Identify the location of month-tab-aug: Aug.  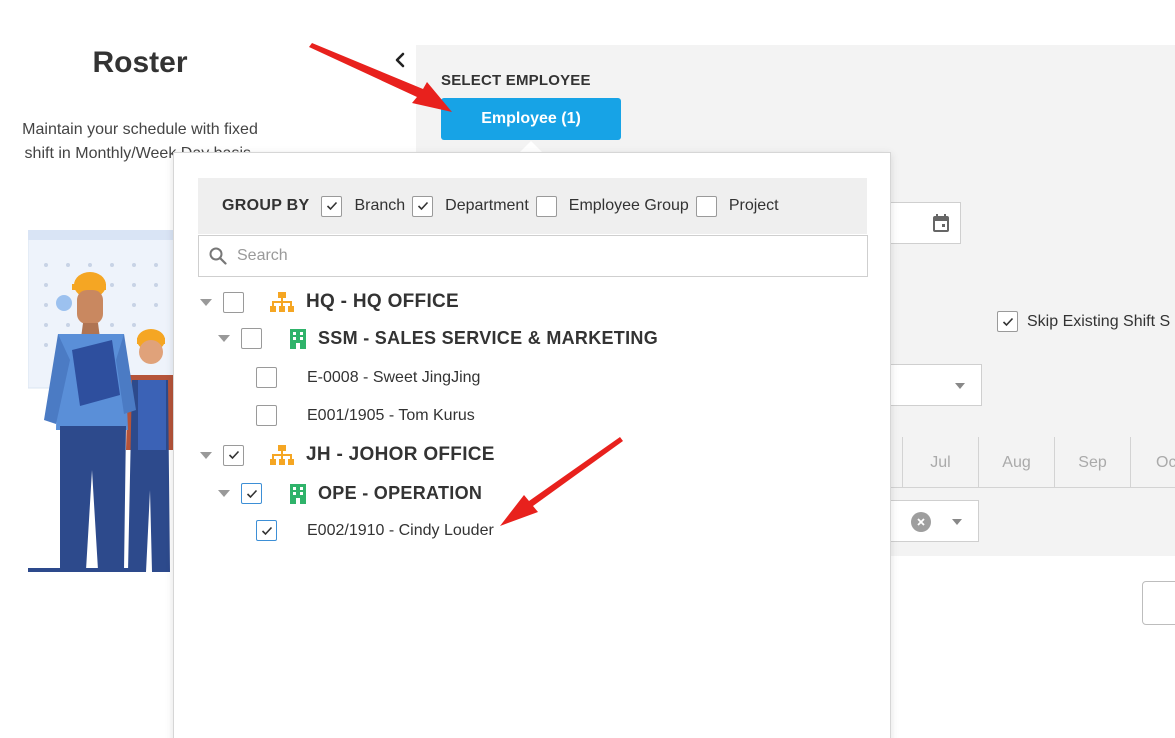
(1016, 462).